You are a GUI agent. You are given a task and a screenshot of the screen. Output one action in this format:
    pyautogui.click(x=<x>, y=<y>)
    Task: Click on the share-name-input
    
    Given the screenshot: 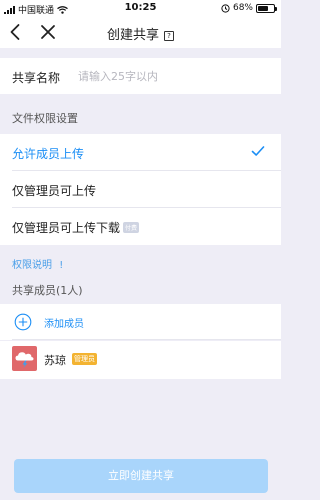 What is the action you would take?
    pyautogui.click(x=173, y=76)
    